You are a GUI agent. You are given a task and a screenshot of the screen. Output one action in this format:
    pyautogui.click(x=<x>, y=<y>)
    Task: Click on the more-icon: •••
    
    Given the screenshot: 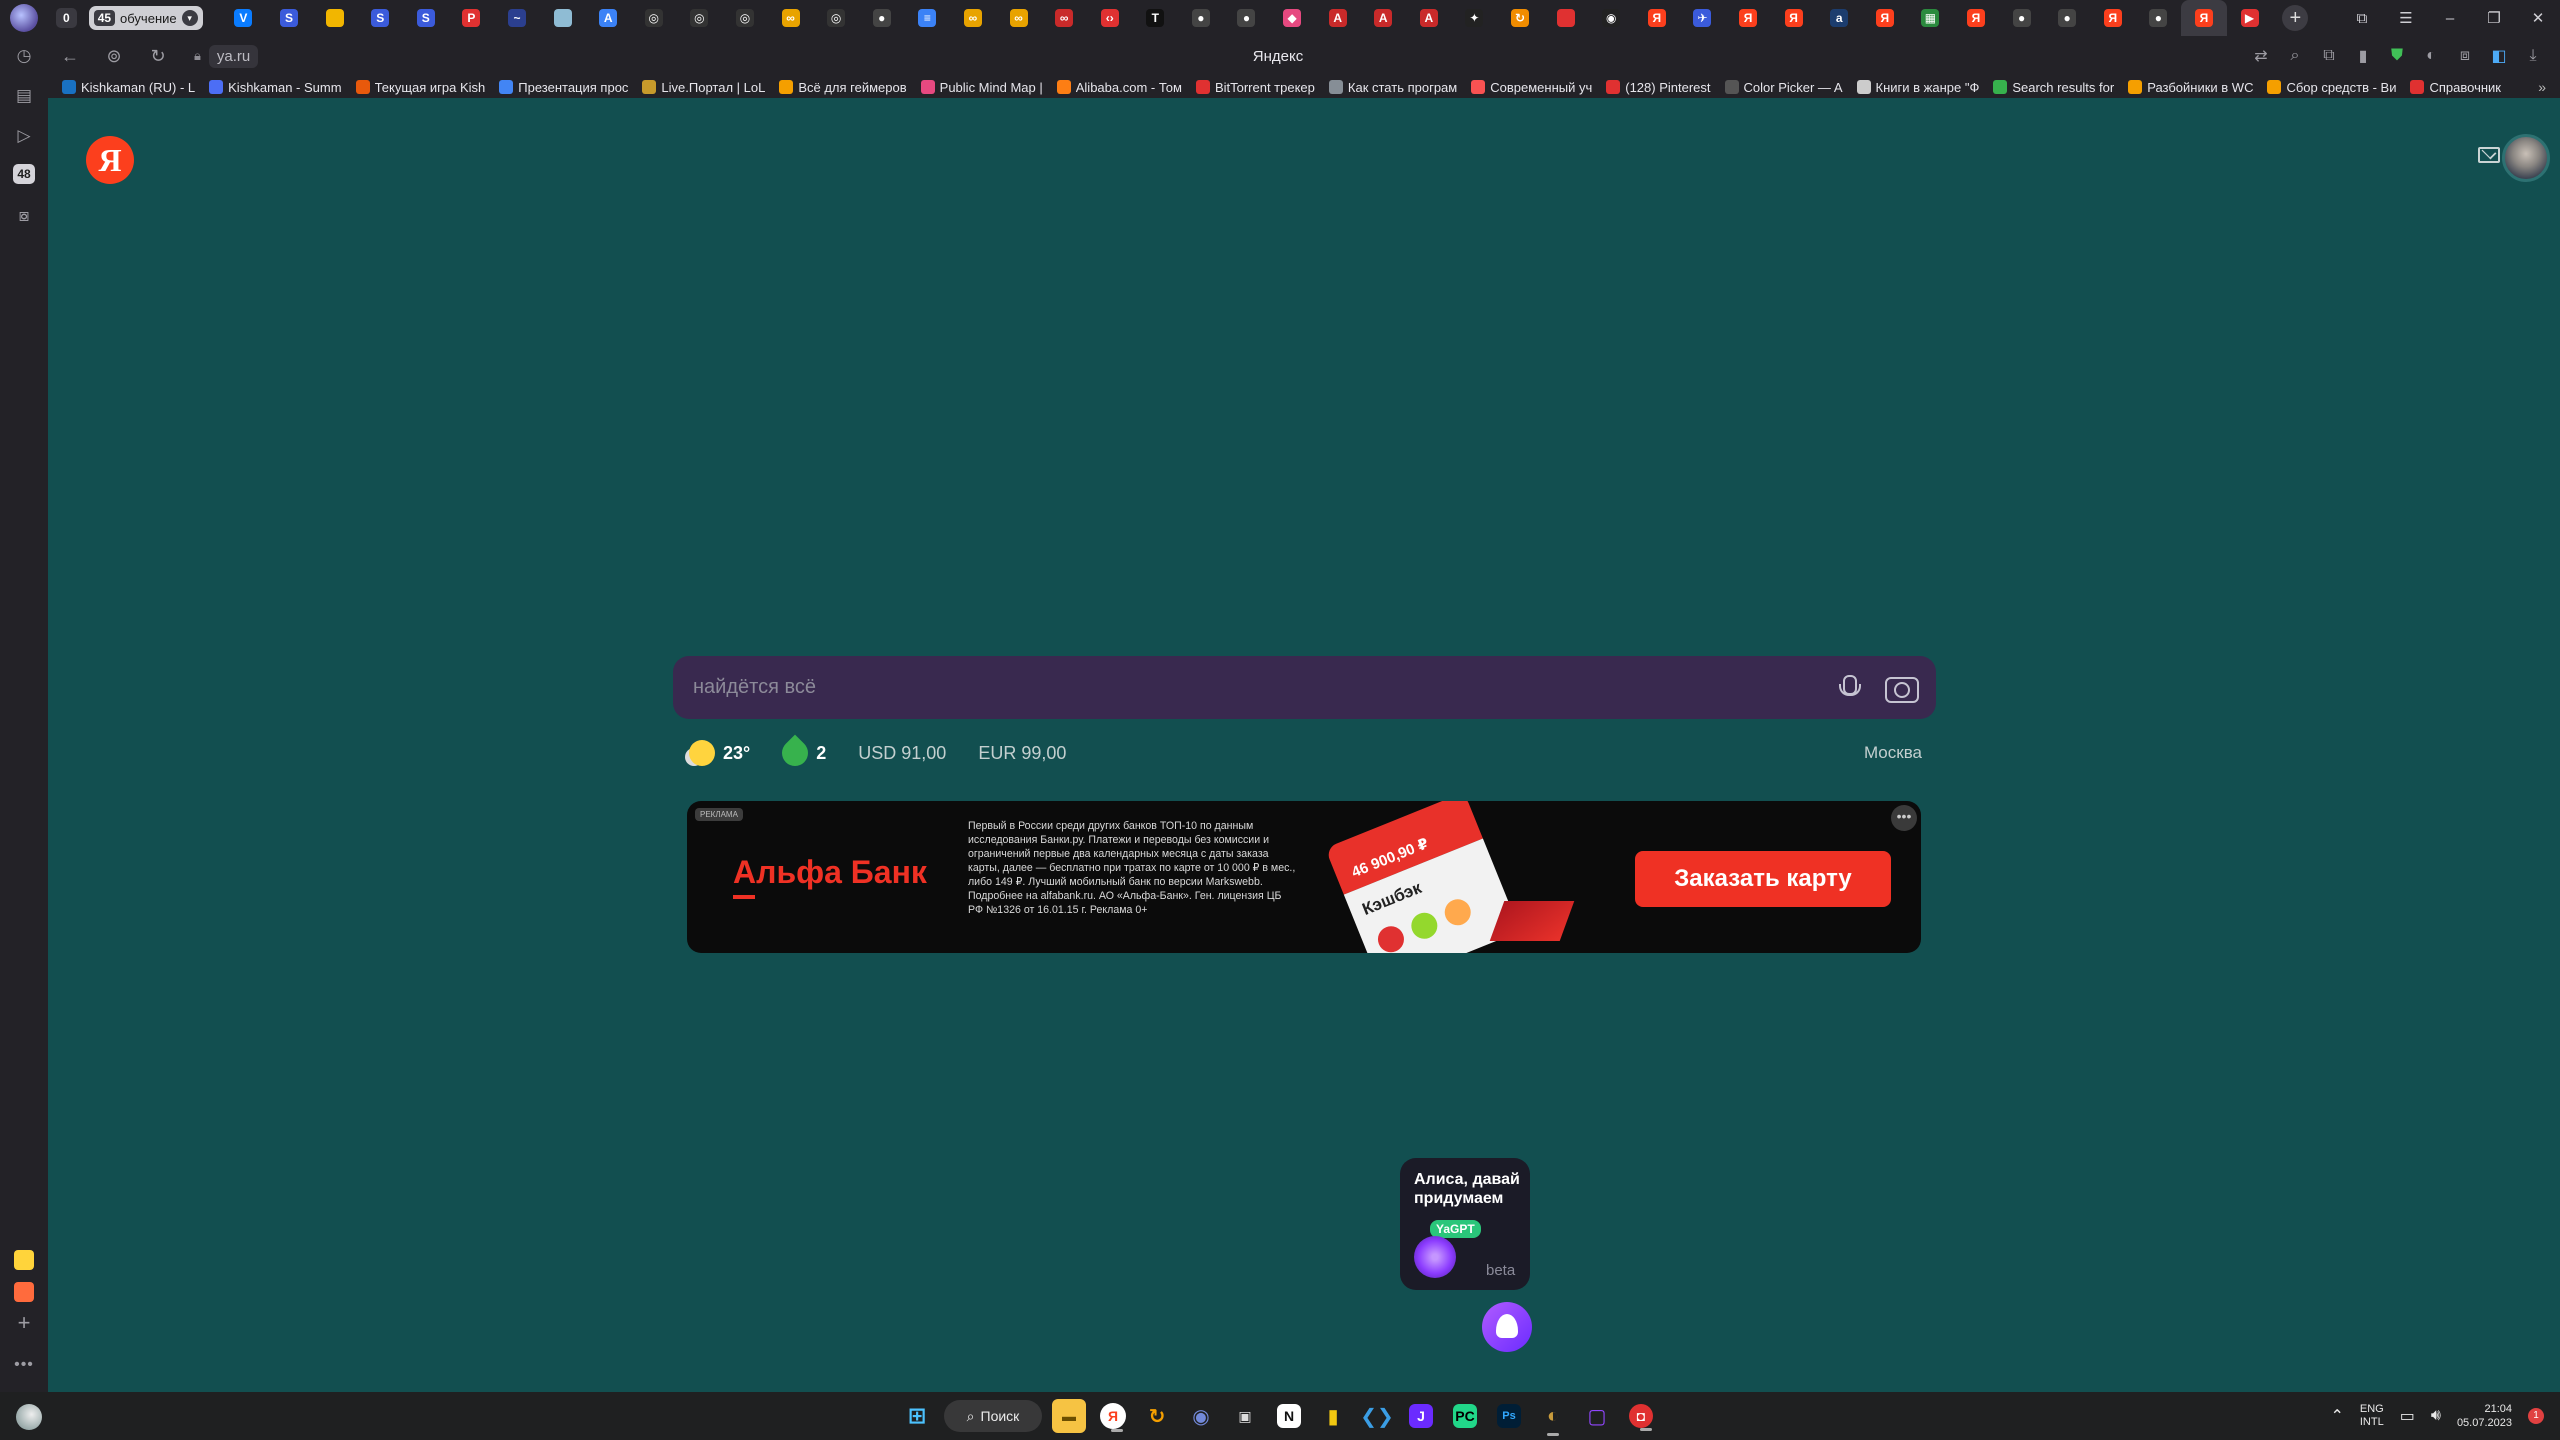 What is the action you would take?
    pyautogui.click(x=24, y=1365)
    